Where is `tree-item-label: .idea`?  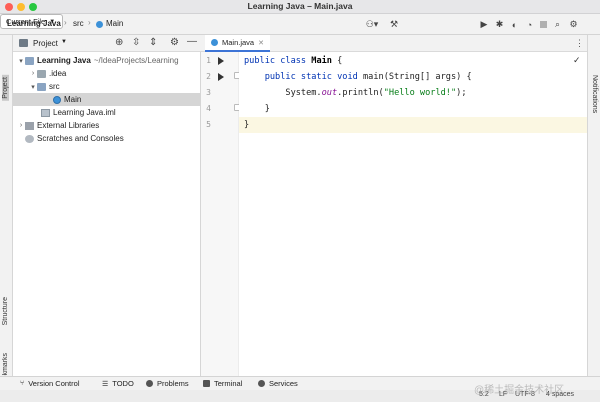
tree-item-label: .idea is located at coordinates (58, 73).